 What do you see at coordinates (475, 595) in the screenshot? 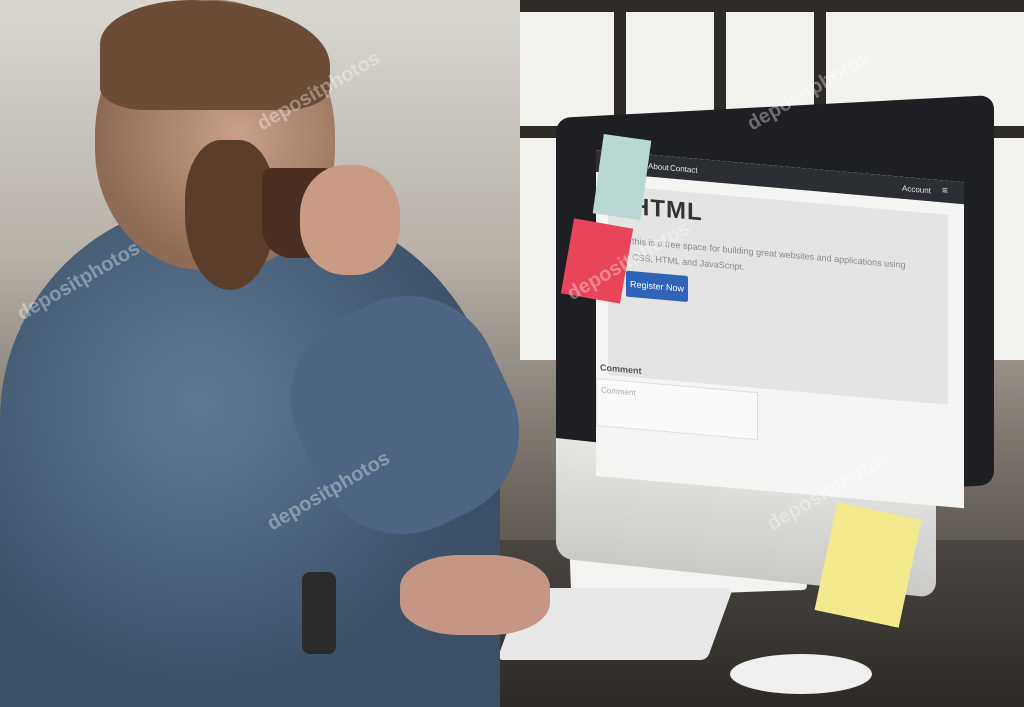
I see `hand-on-keyboard` at bounding box center [475, 595].